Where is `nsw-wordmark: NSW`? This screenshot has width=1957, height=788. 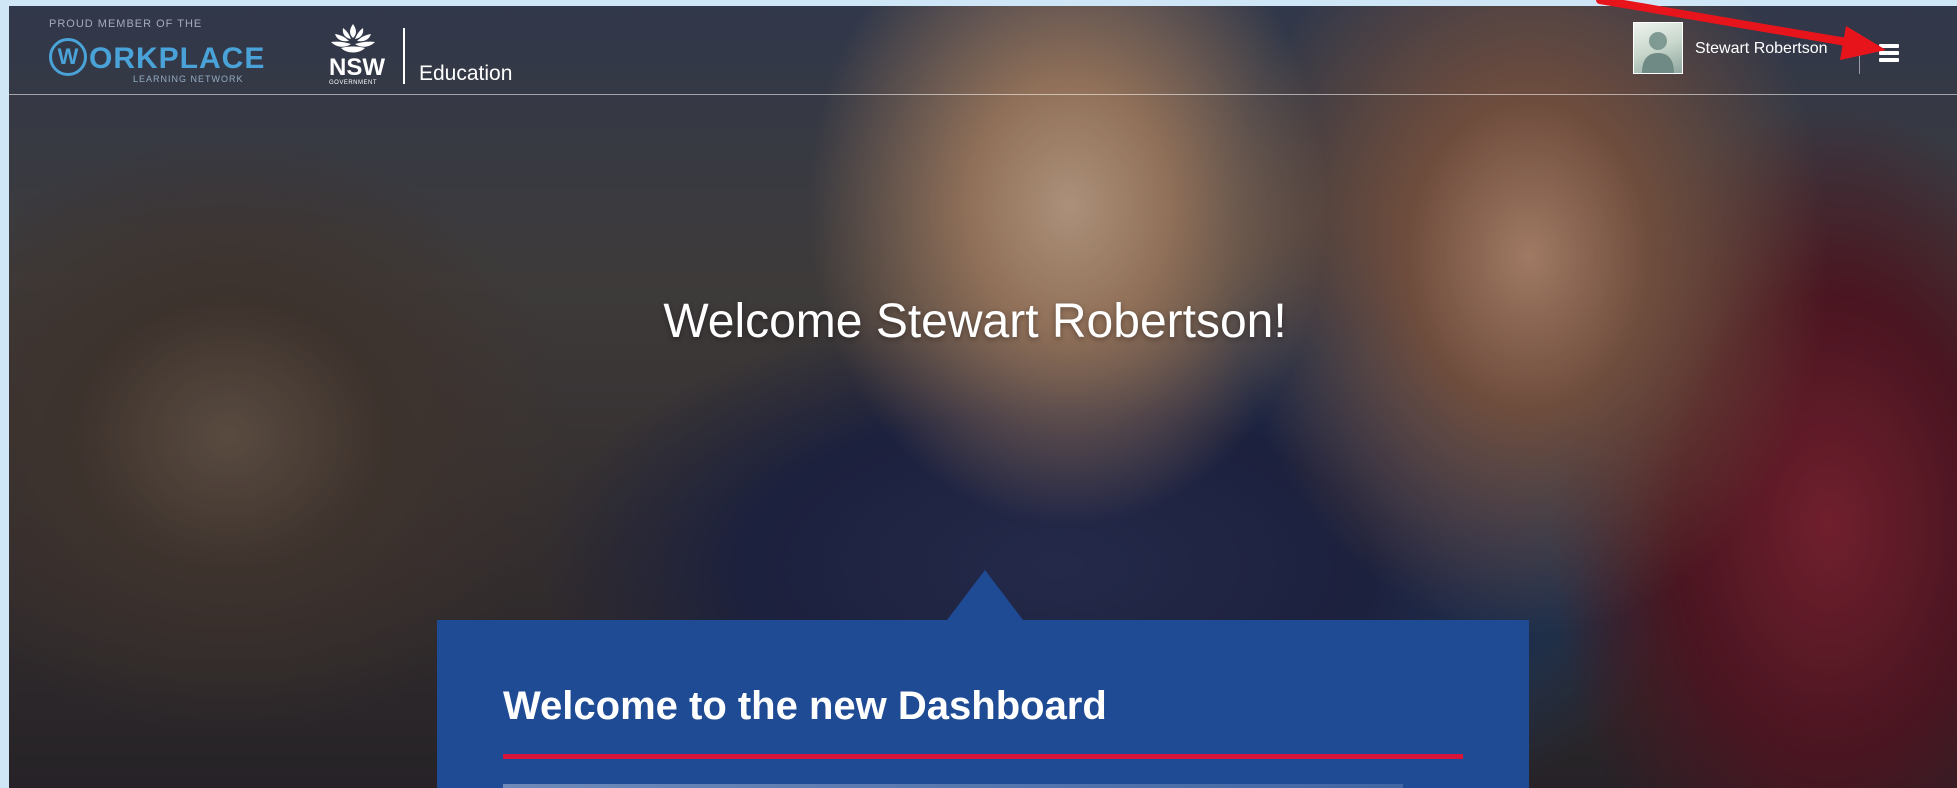 nsw-wordmark: NSW is located at coordinates (357, 67).